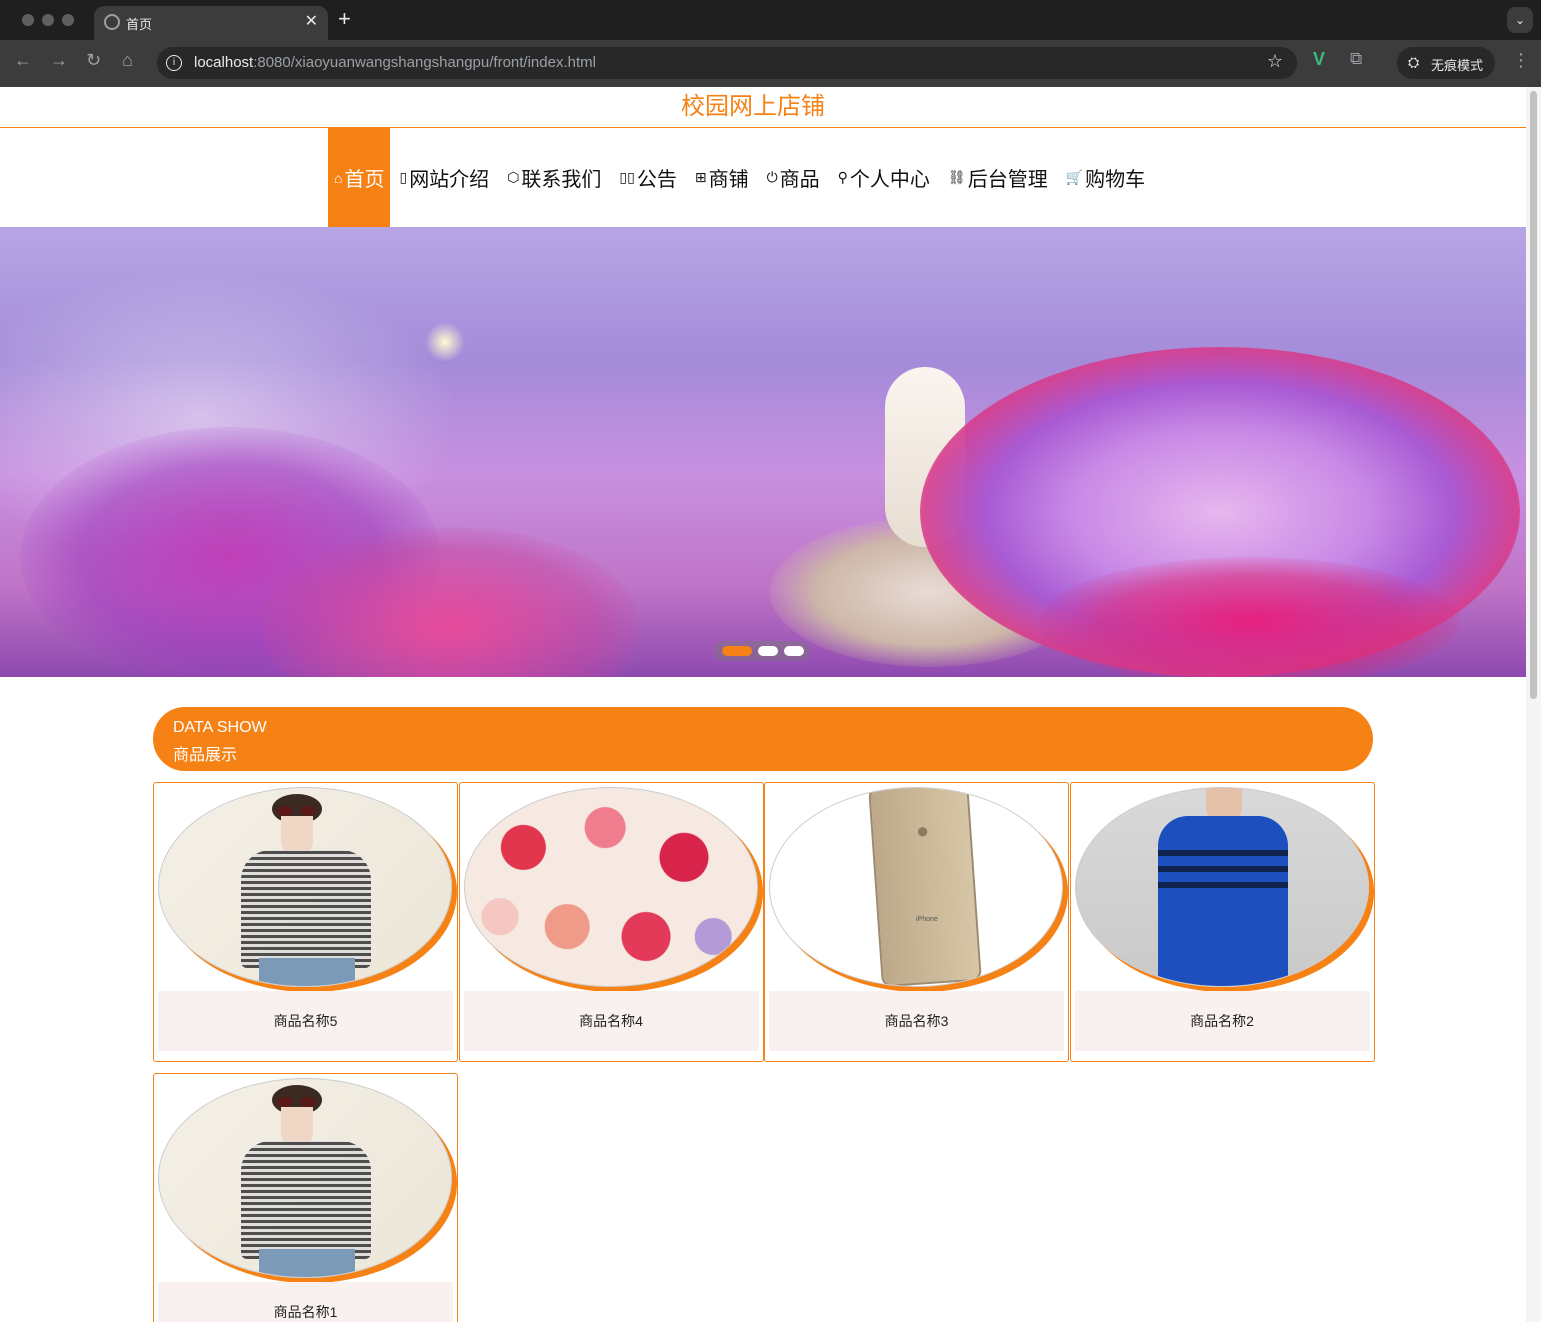 The width and height of the screenshot is (1541, 1322). Describe the element at coordinates (205, 755) in the screenshot. I see `section-title-cn: 商品展示` at that location.